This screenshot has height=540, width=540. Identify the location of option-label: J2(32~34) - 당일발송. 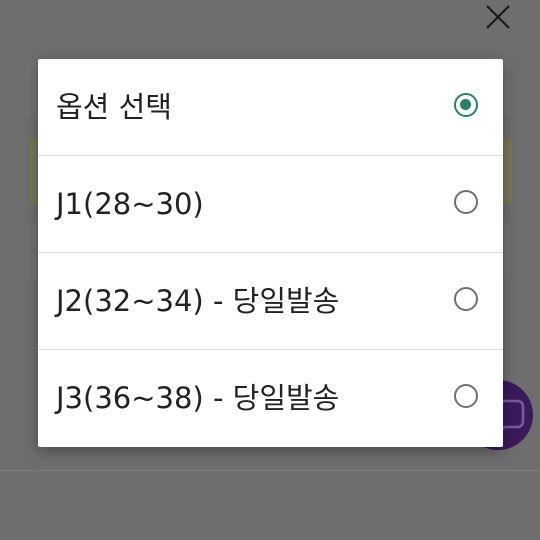
(198, 301).